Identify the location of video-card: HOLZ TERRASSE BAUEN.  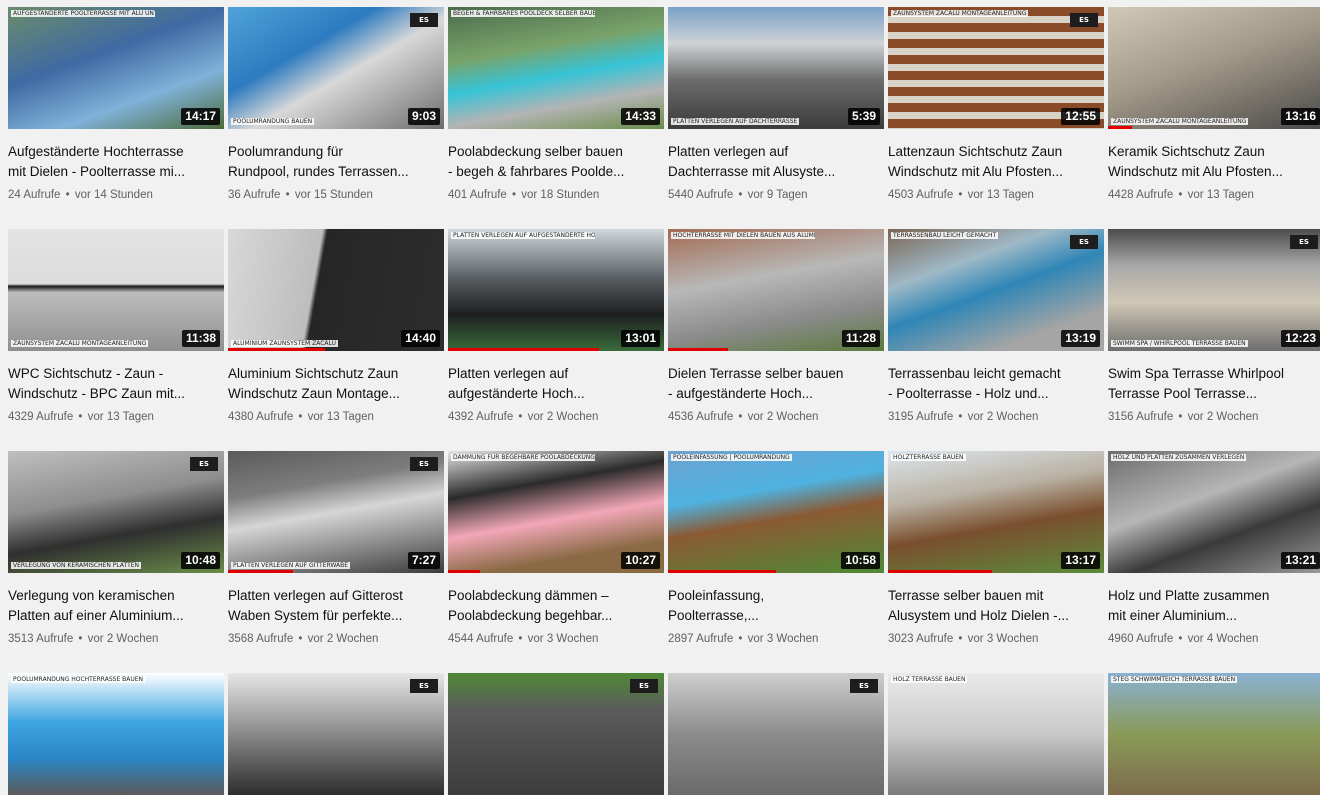
(996, 734).